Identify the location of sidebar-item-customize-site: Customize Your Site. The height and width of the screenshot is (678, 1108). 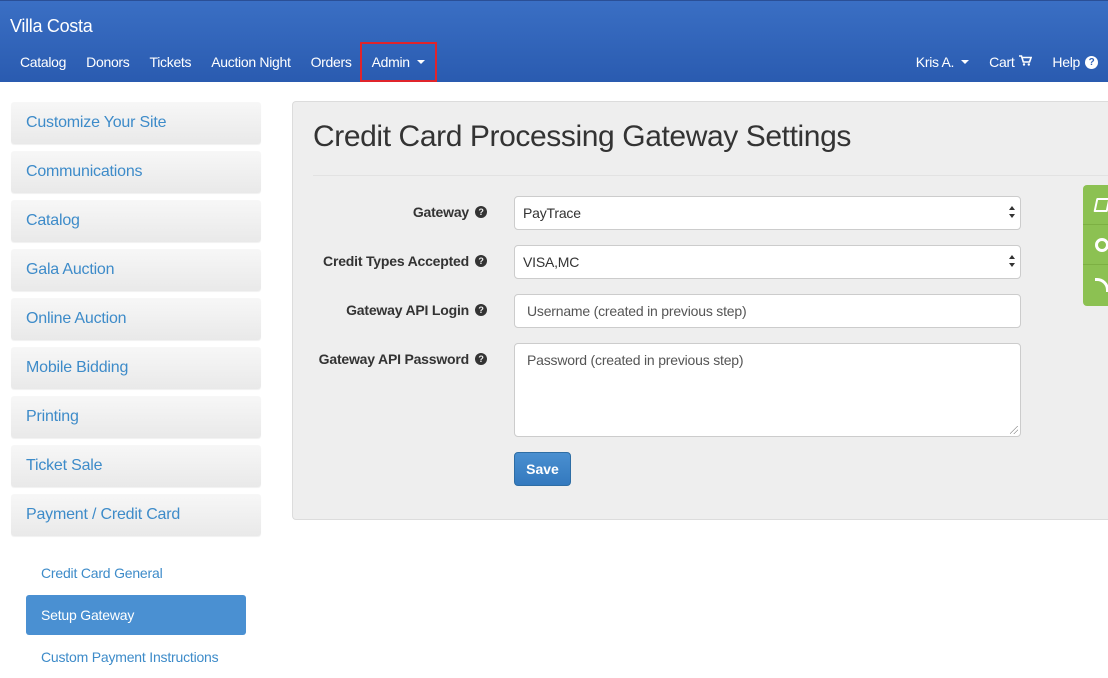
(136, 123).